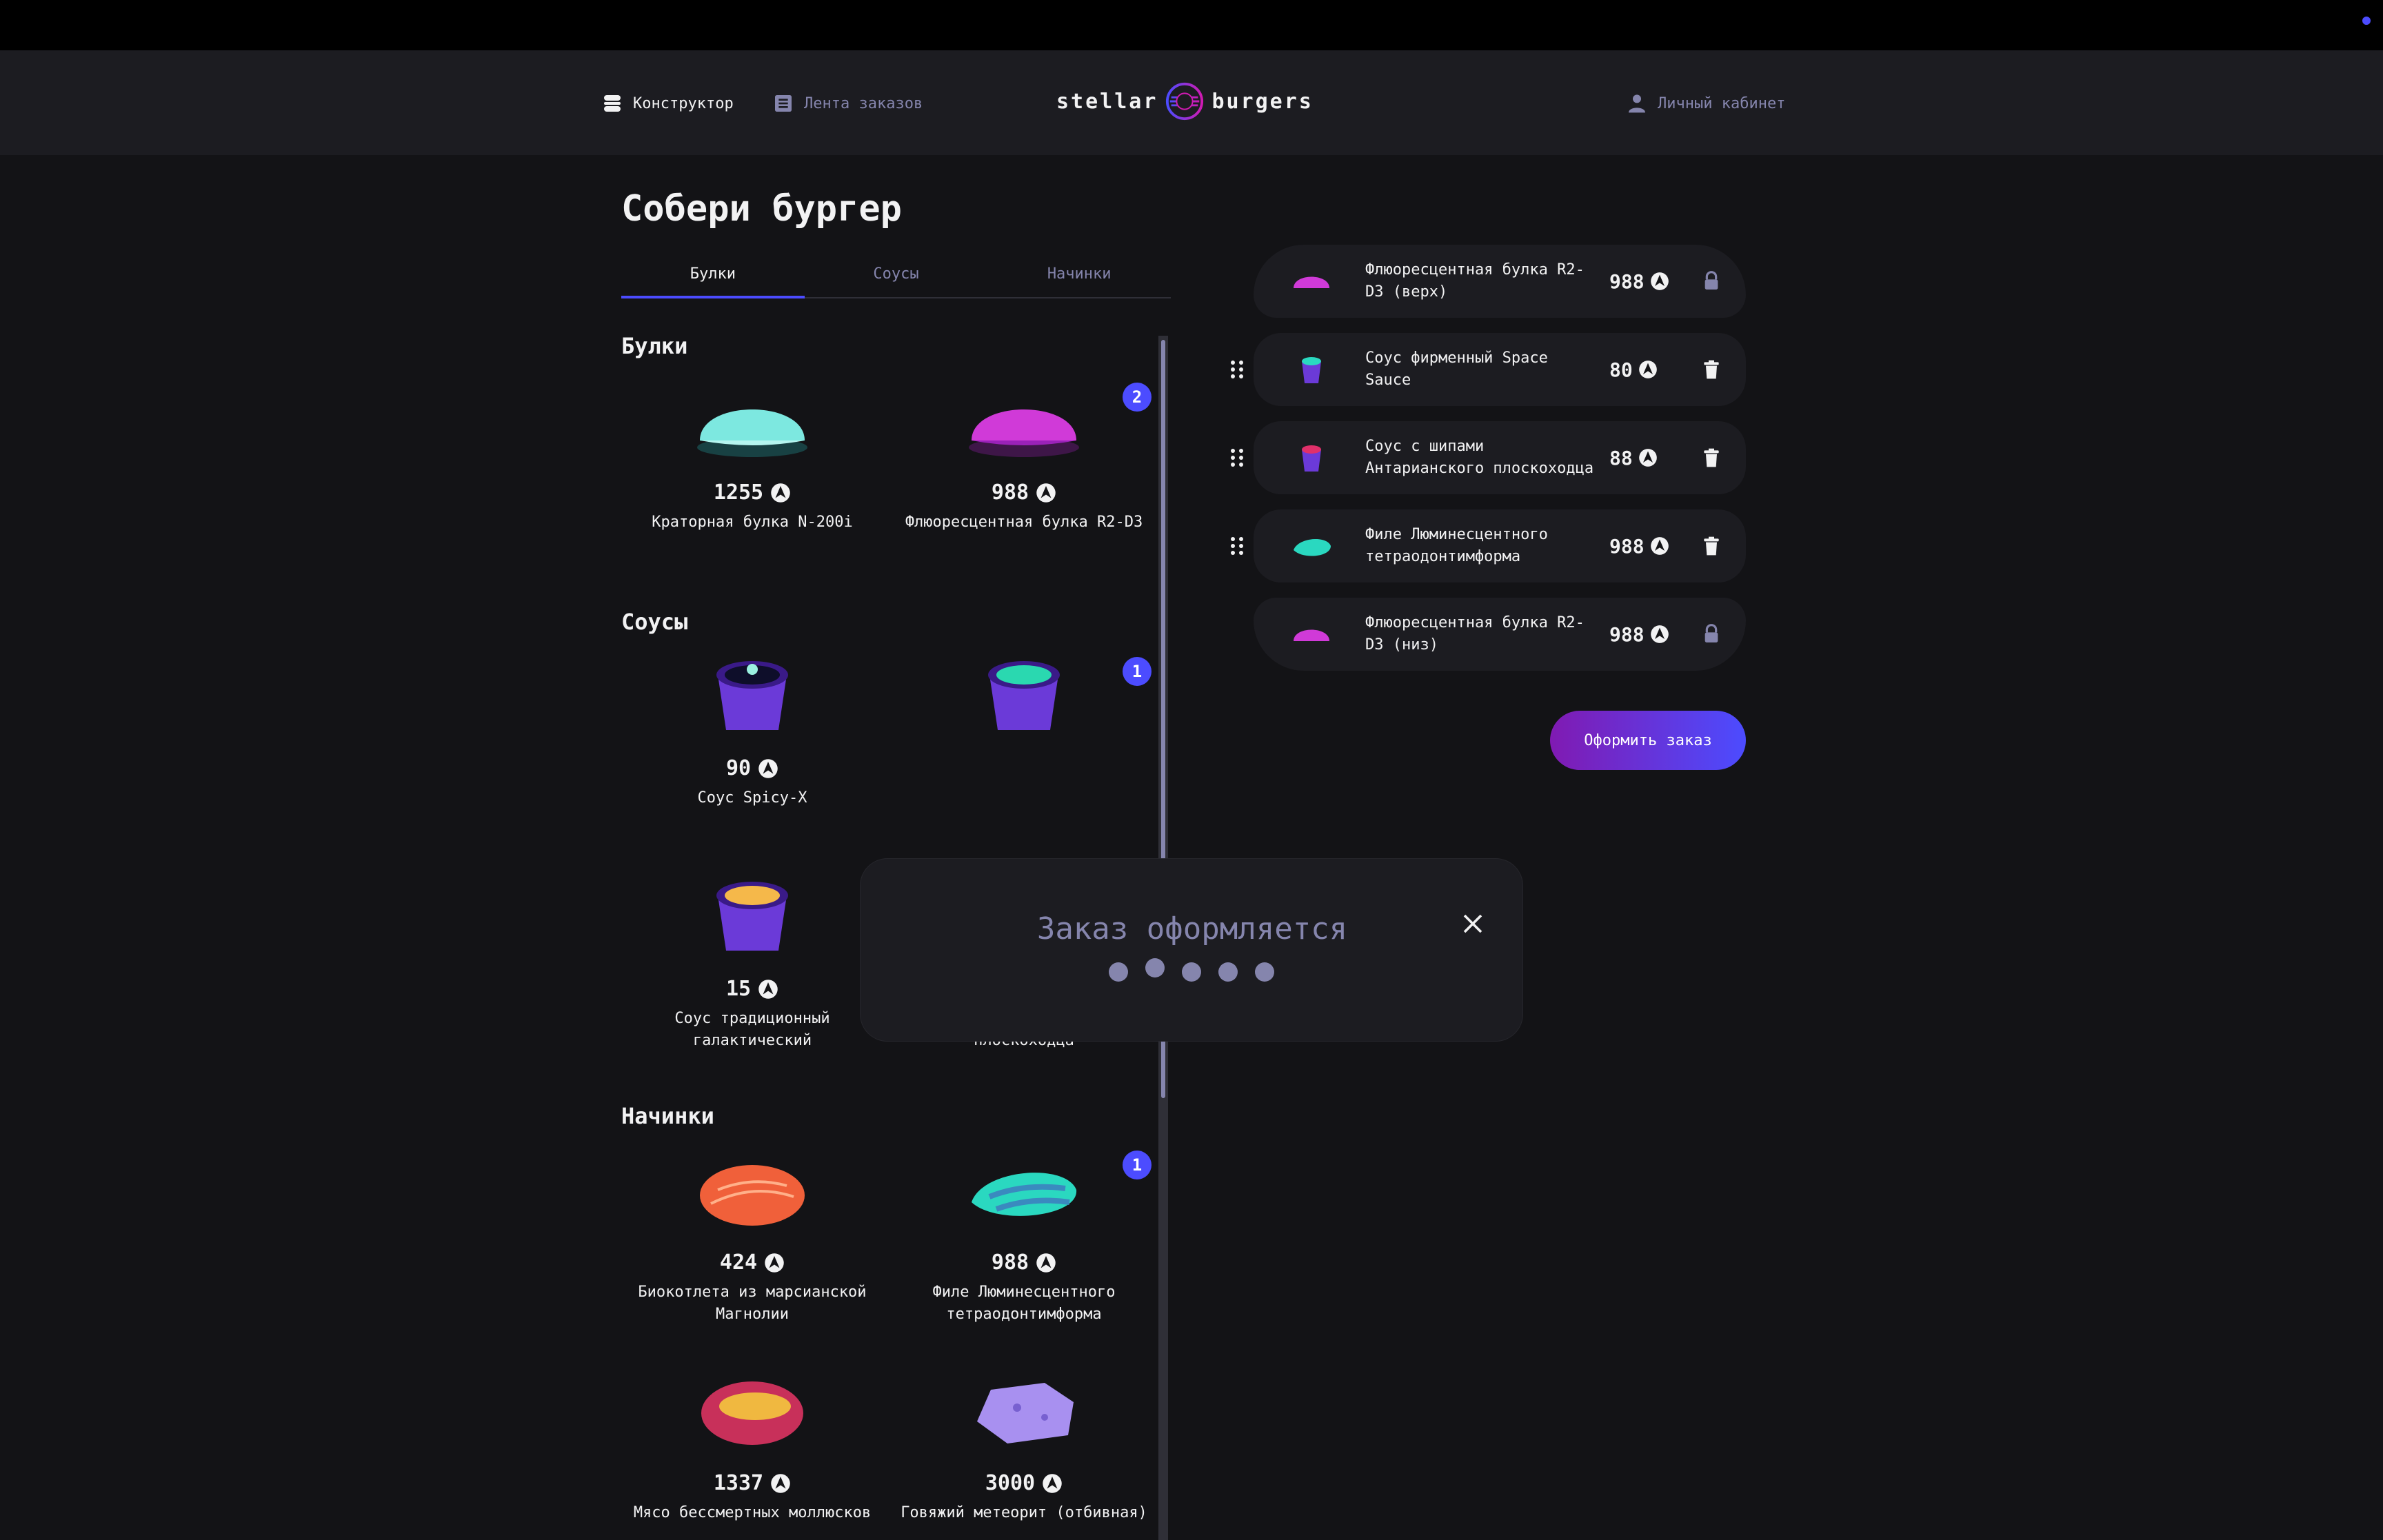 The height and width of the screenshot is (1540, 2383). Describe the element at coordinates (1722, 103) in the screenshot. I see `nav-account-label: Личный кабинет` at that location.